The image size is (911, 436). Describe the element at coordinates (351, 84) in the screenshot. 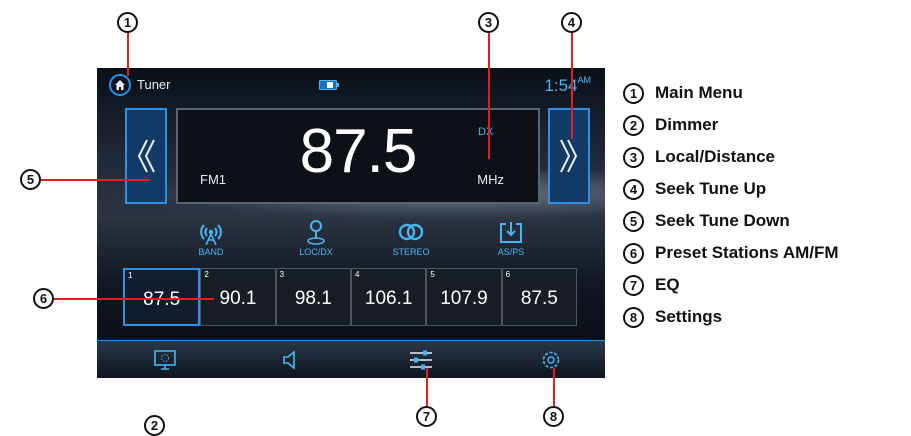

I see `status-bar: Tuner 1:54AM` at that location.